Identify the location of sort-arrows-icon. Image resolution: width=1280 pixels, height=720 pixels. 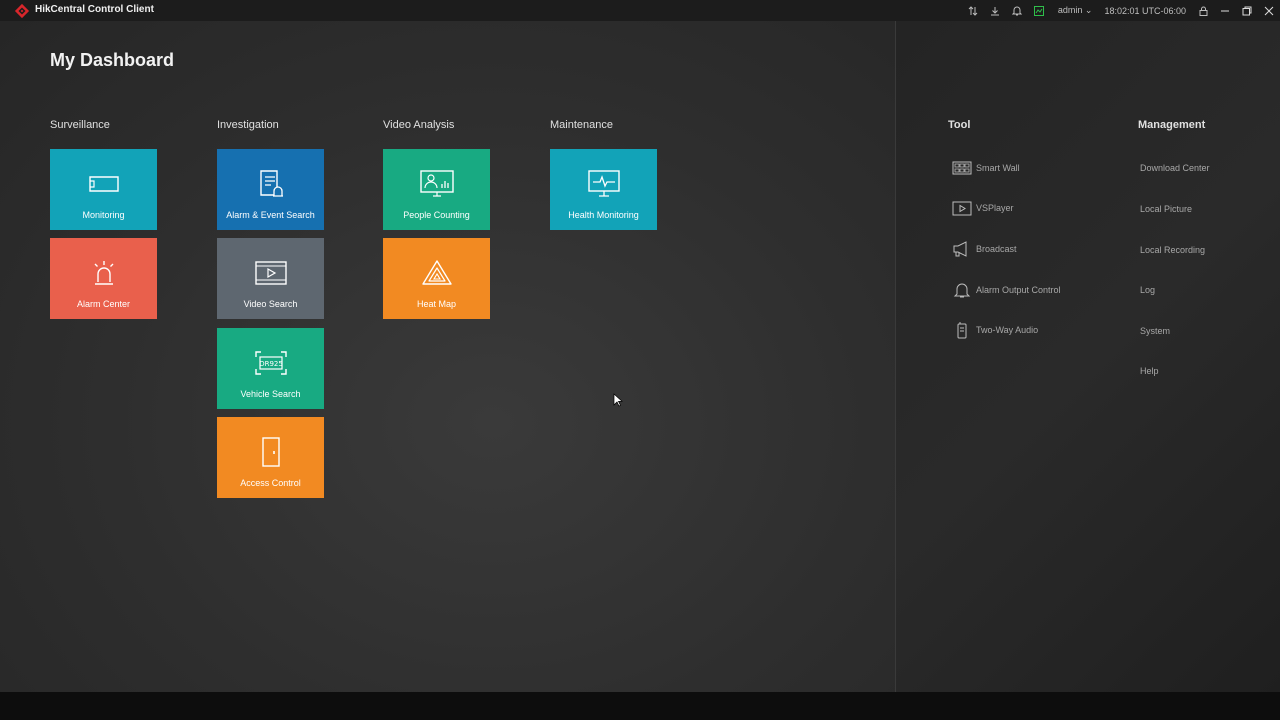
(973, 10).